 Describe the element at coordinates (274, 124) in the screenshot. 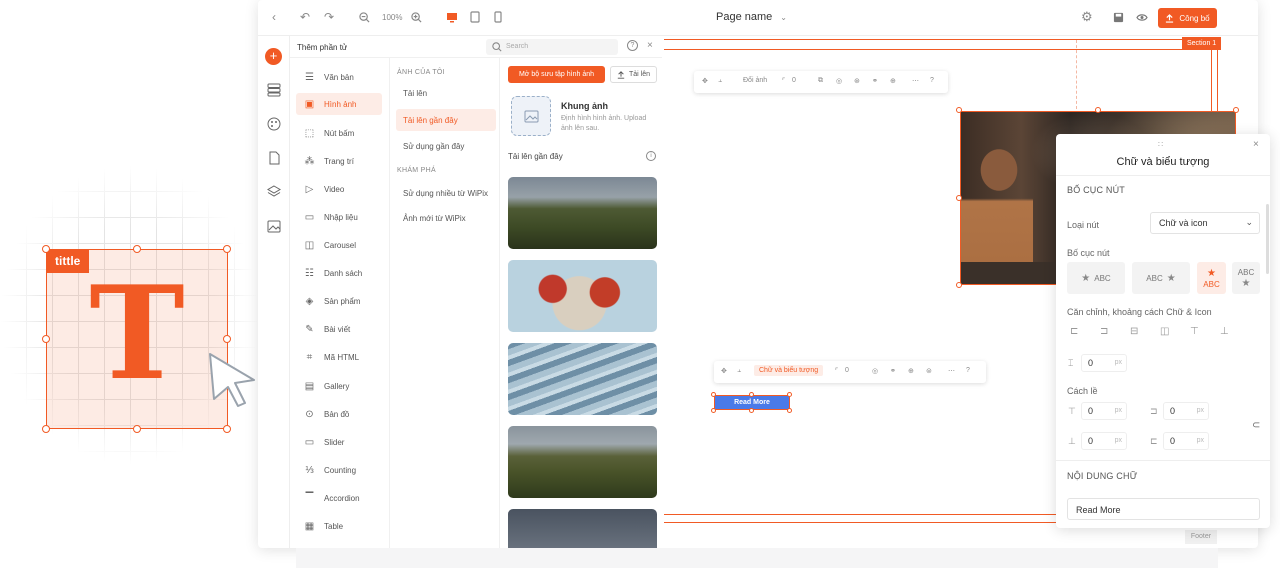

I see `palette-icon` at that location.